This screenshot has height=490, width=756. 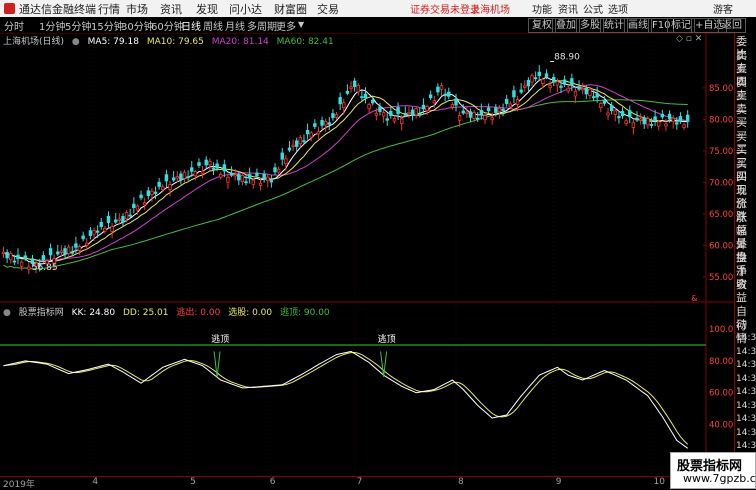 What do you see at coordinates (593, 8) in the screenshot?
I see `menu-formula: 公式` at bounding box center [593, 8].